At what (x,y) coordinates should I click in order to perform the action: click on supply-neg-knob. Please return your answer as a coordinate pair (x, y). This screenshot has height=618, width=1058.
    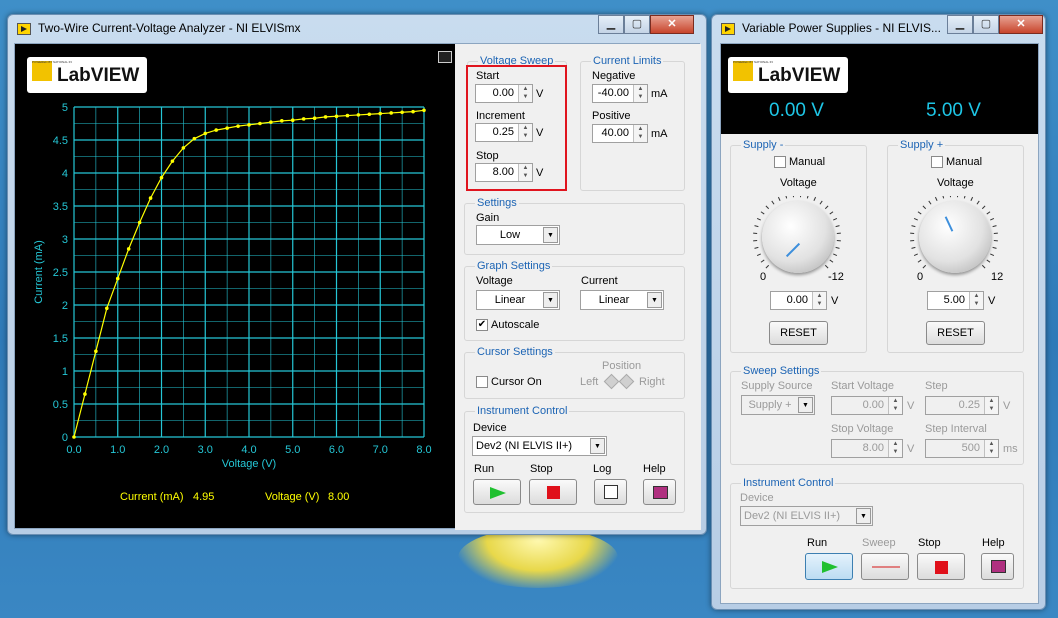
    Looking at the image, I should click on (798, 237).